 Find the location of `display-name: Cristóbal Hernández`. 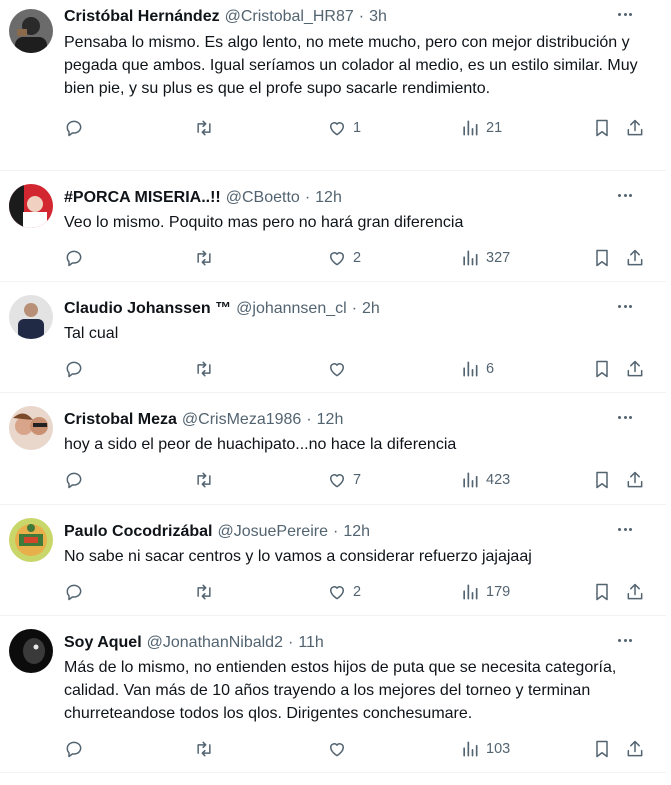

display-name: Cristóbal Hernández is located at coordinates (142, 17).